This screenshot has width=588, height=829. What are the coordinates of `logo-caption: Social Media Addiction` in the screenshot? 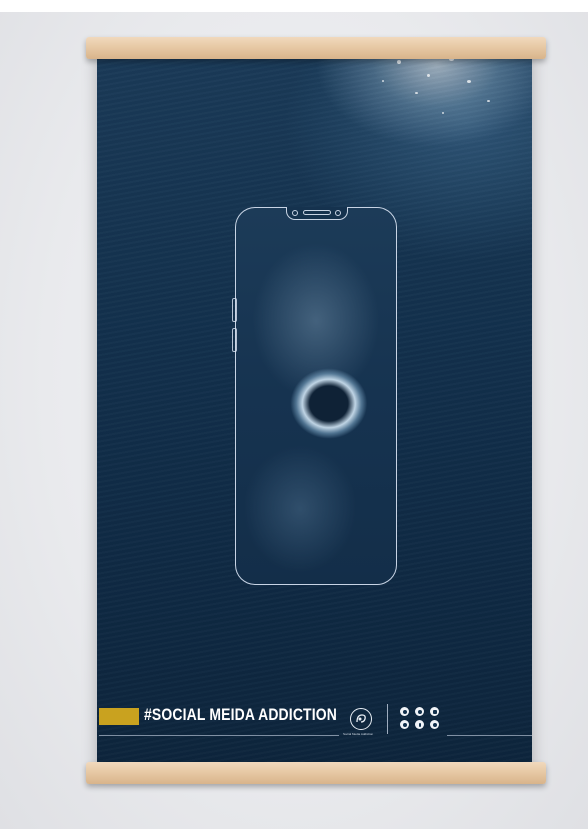 It's located at (358, 734).